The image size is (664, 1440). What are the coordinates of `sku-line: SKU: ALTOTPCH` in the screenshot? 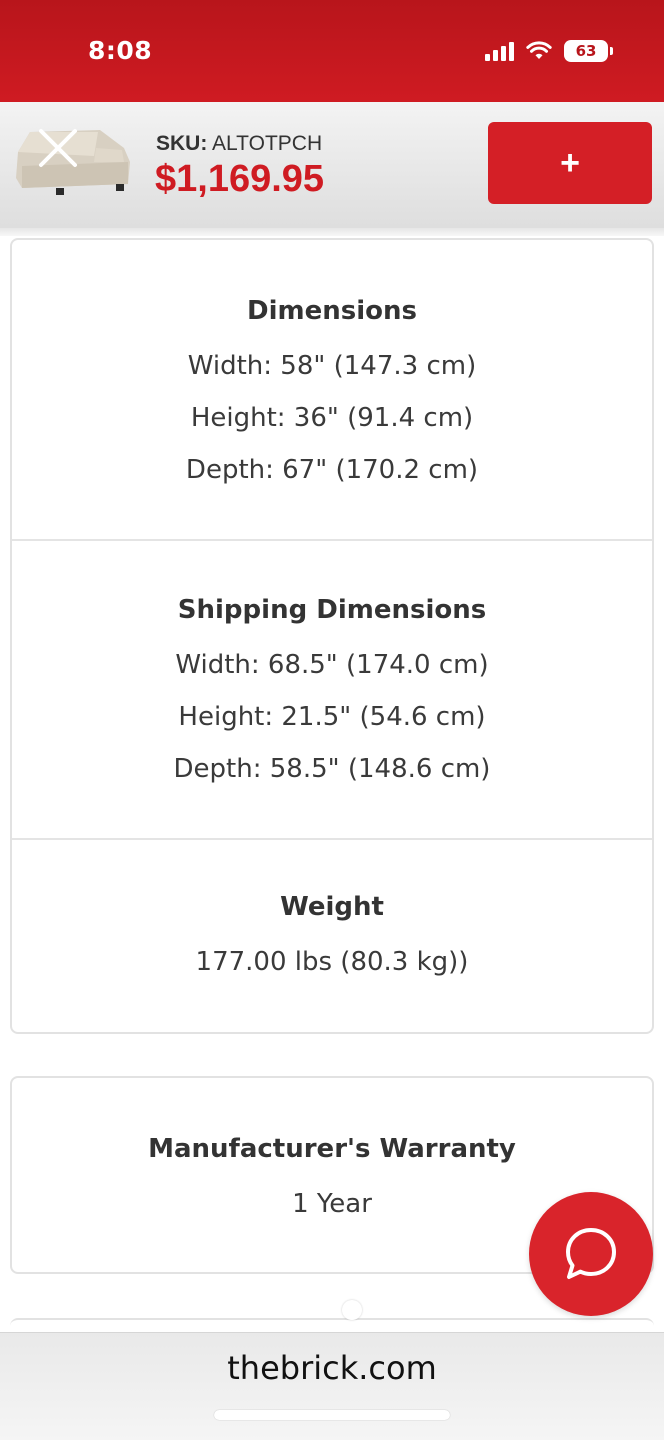 It's located at (239, 144).